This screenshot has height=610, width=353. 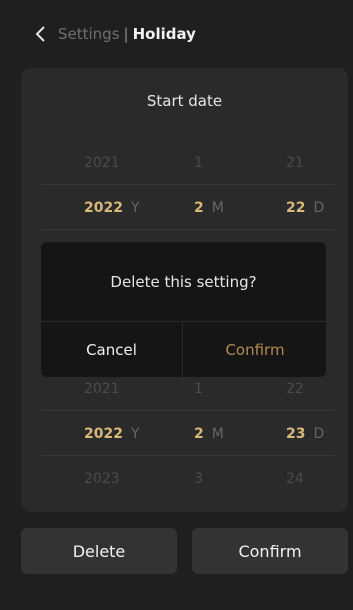 I want to click on delete-button: Delete, so click(x=99, y=551).